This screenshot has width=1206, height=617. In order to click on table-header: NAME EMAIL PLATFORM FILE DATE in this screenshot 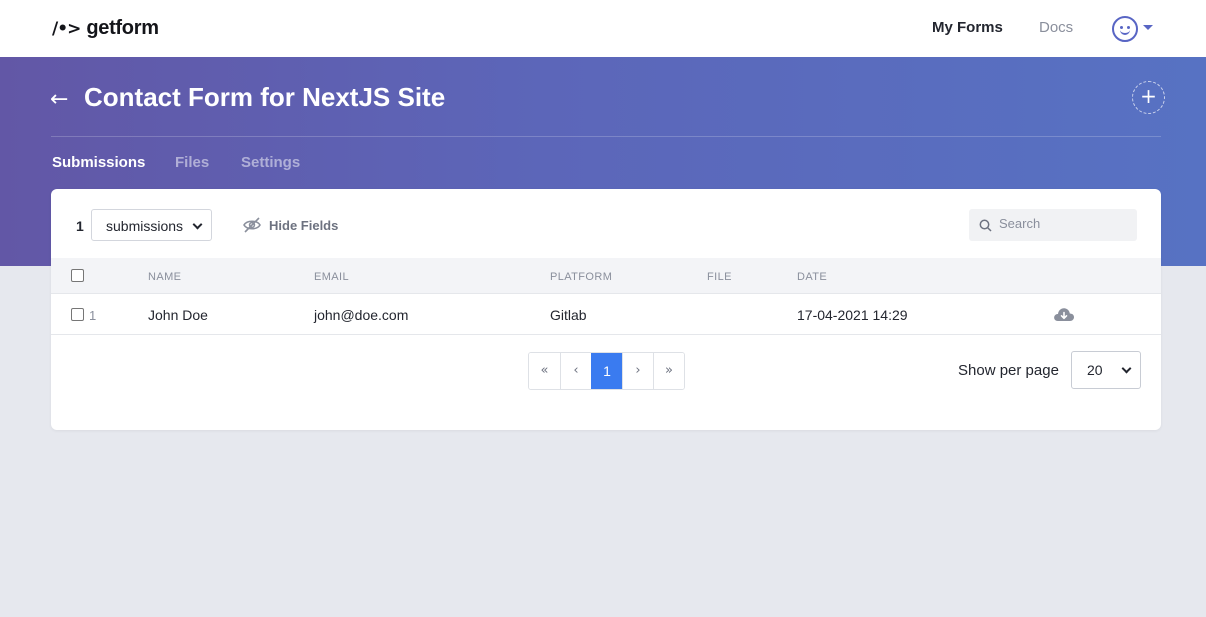, I will do `click(606, 276)`.